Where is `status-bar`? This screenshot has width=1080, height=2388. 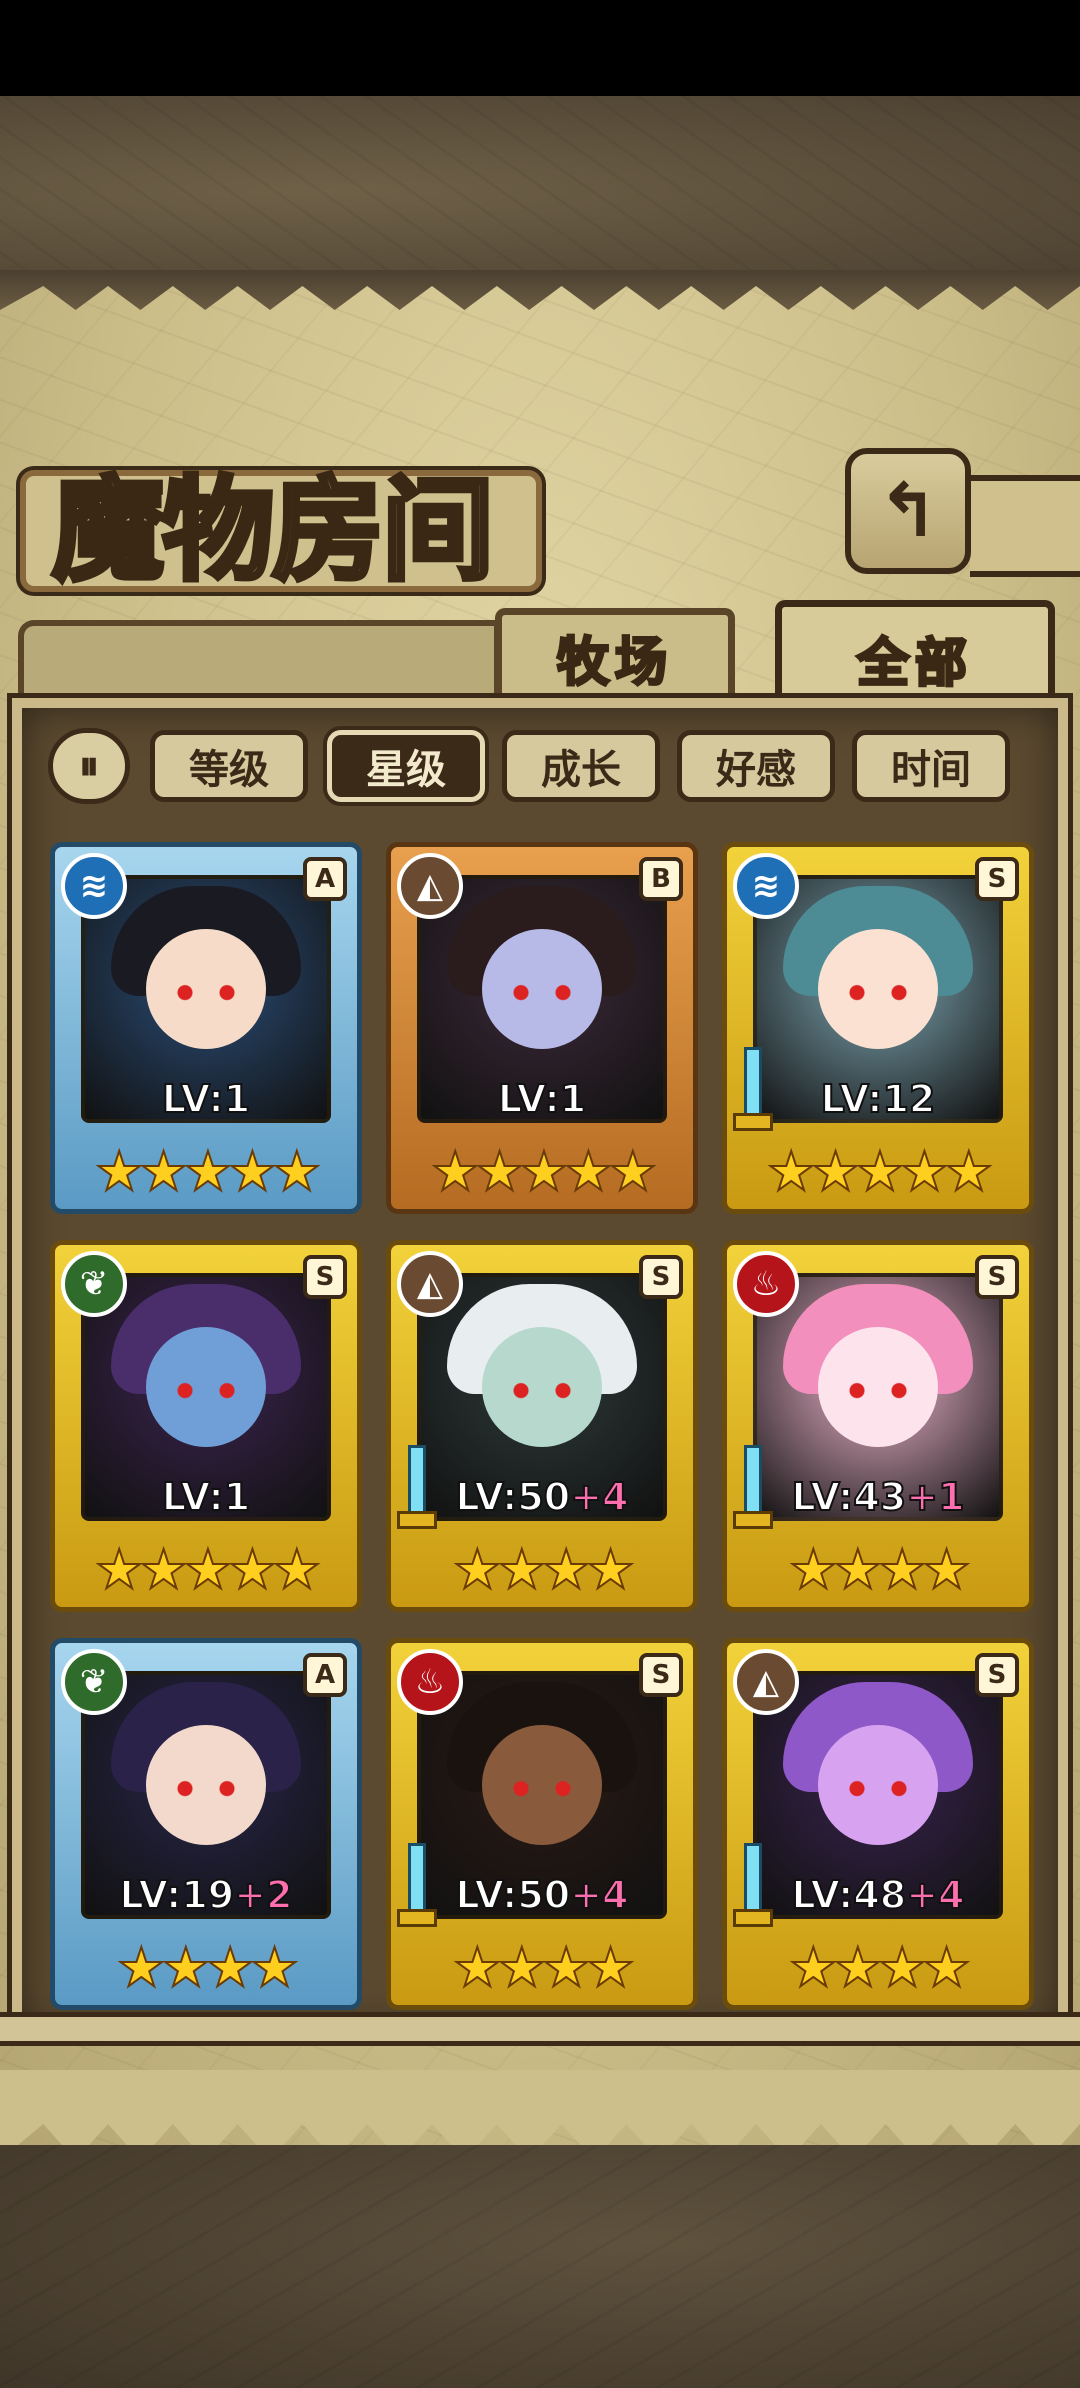 status-bar is located at coordinates (540, 48).